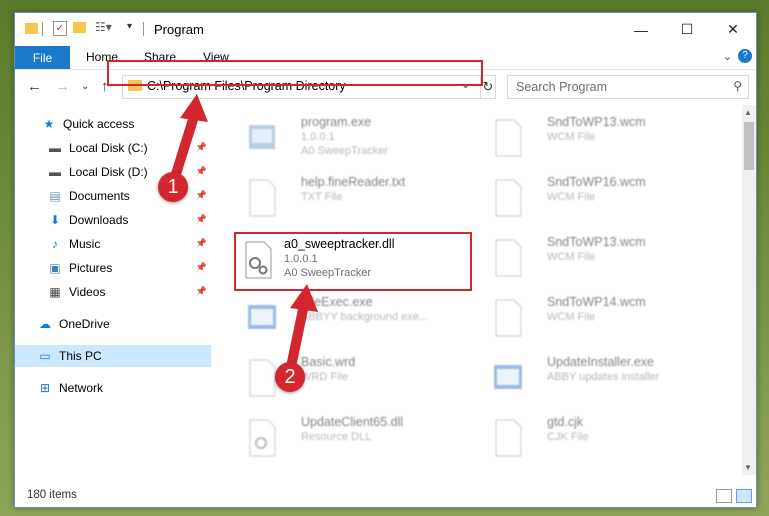  I want to click on arrow-1-head, so click(194, 108).